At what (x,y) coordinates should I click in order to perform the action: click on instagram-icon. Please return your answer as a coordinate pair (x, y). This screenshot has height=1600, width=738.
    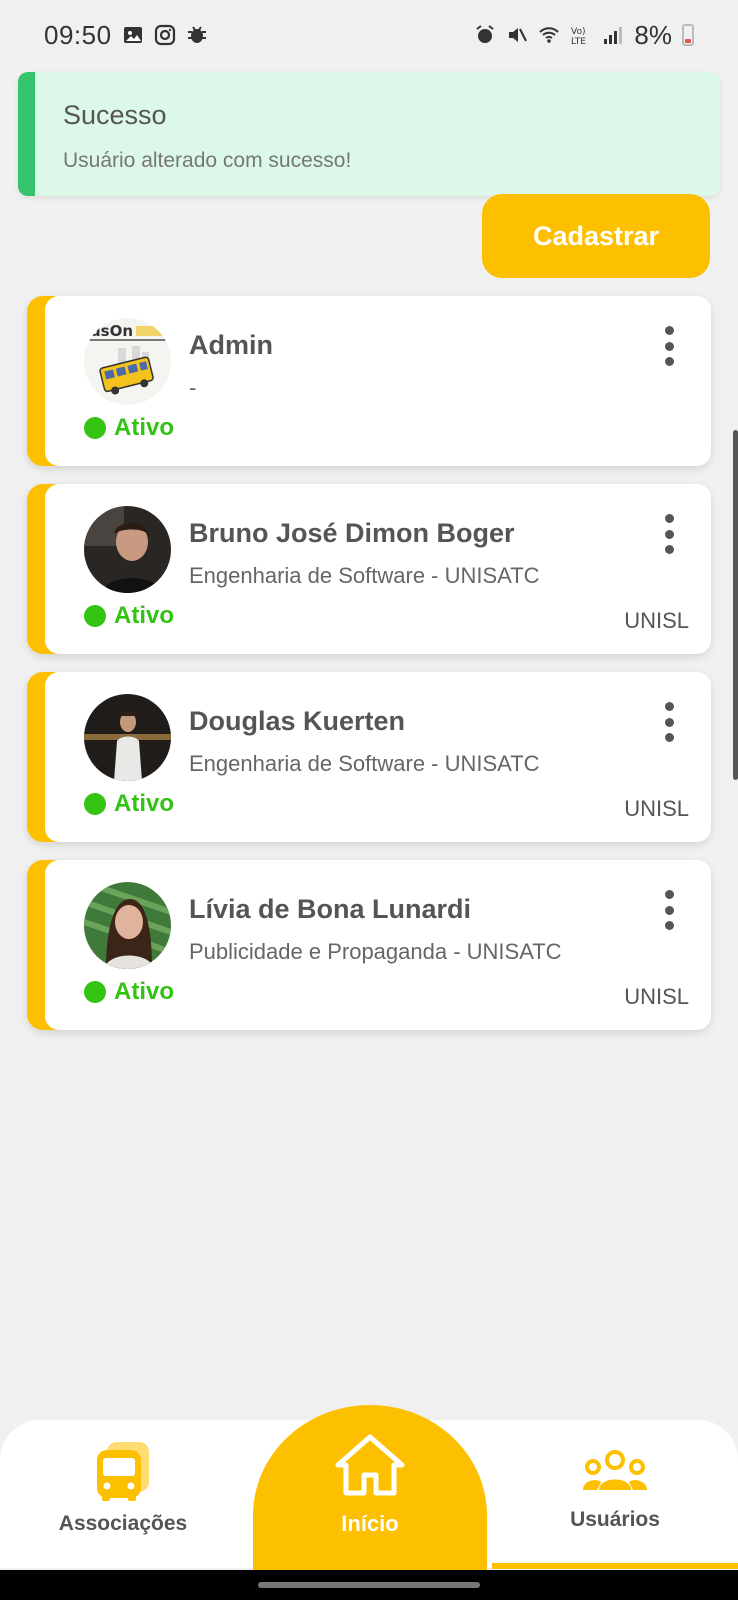
    Looking at the image, I should click on (164, 35).